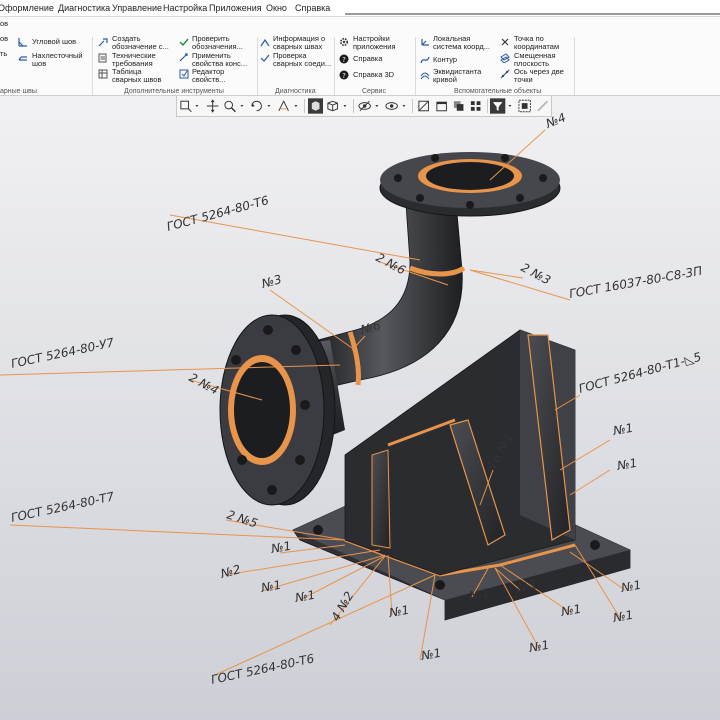 This screenshot has height=720, width=720. Describe the element at coordinates (445, 60) in the screenshot. I see `contour-button: Контур` at that location.